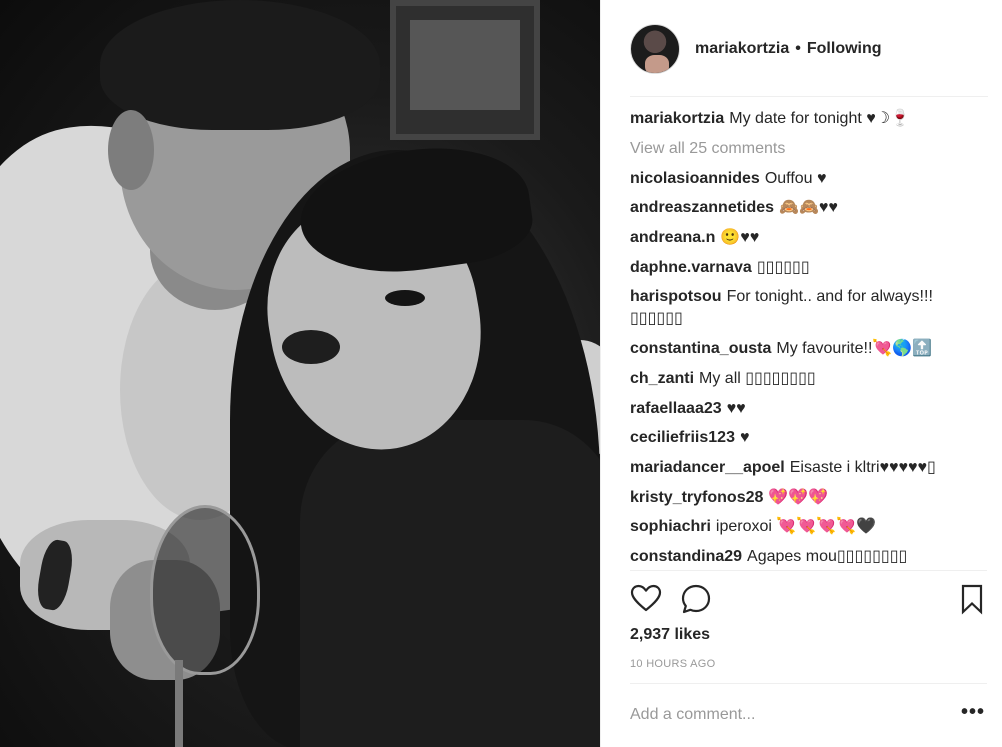 Image resolution: width=1002 pixels, height=747 pixels. I want to click on view-all-comments-link: View all 25 comments, so click(809, 149).